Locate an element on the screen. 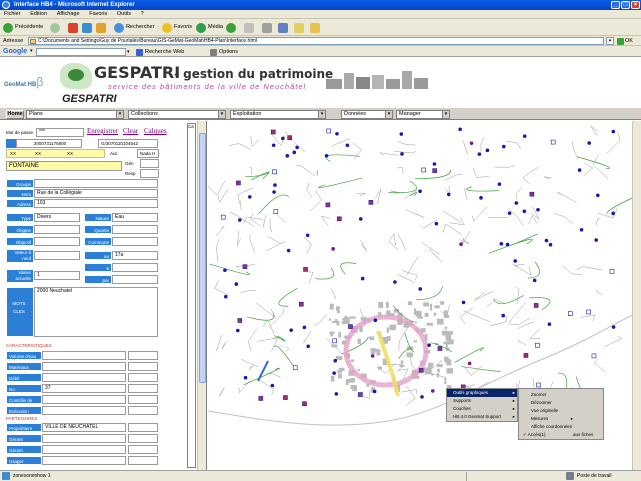 The height and width of the screenshot is (481, 641). menu-vue-originelle: Vue originelle is located at coordinates (561, 411).